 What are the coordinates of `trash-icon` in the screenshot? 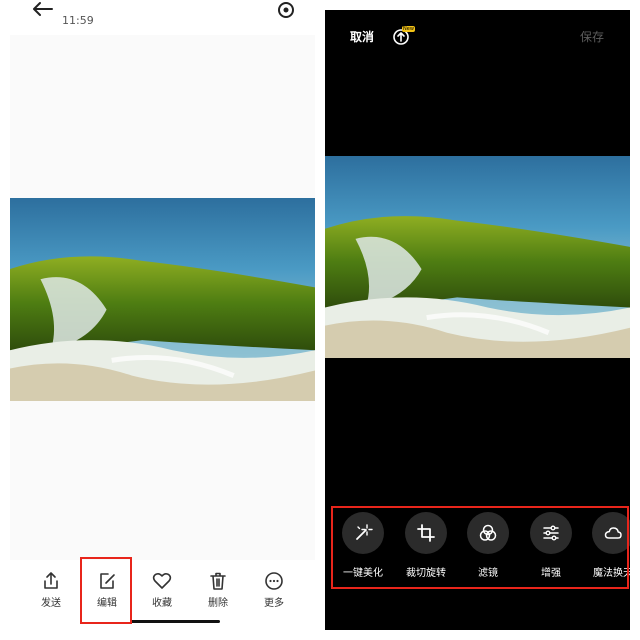 It's located at (218, 581).